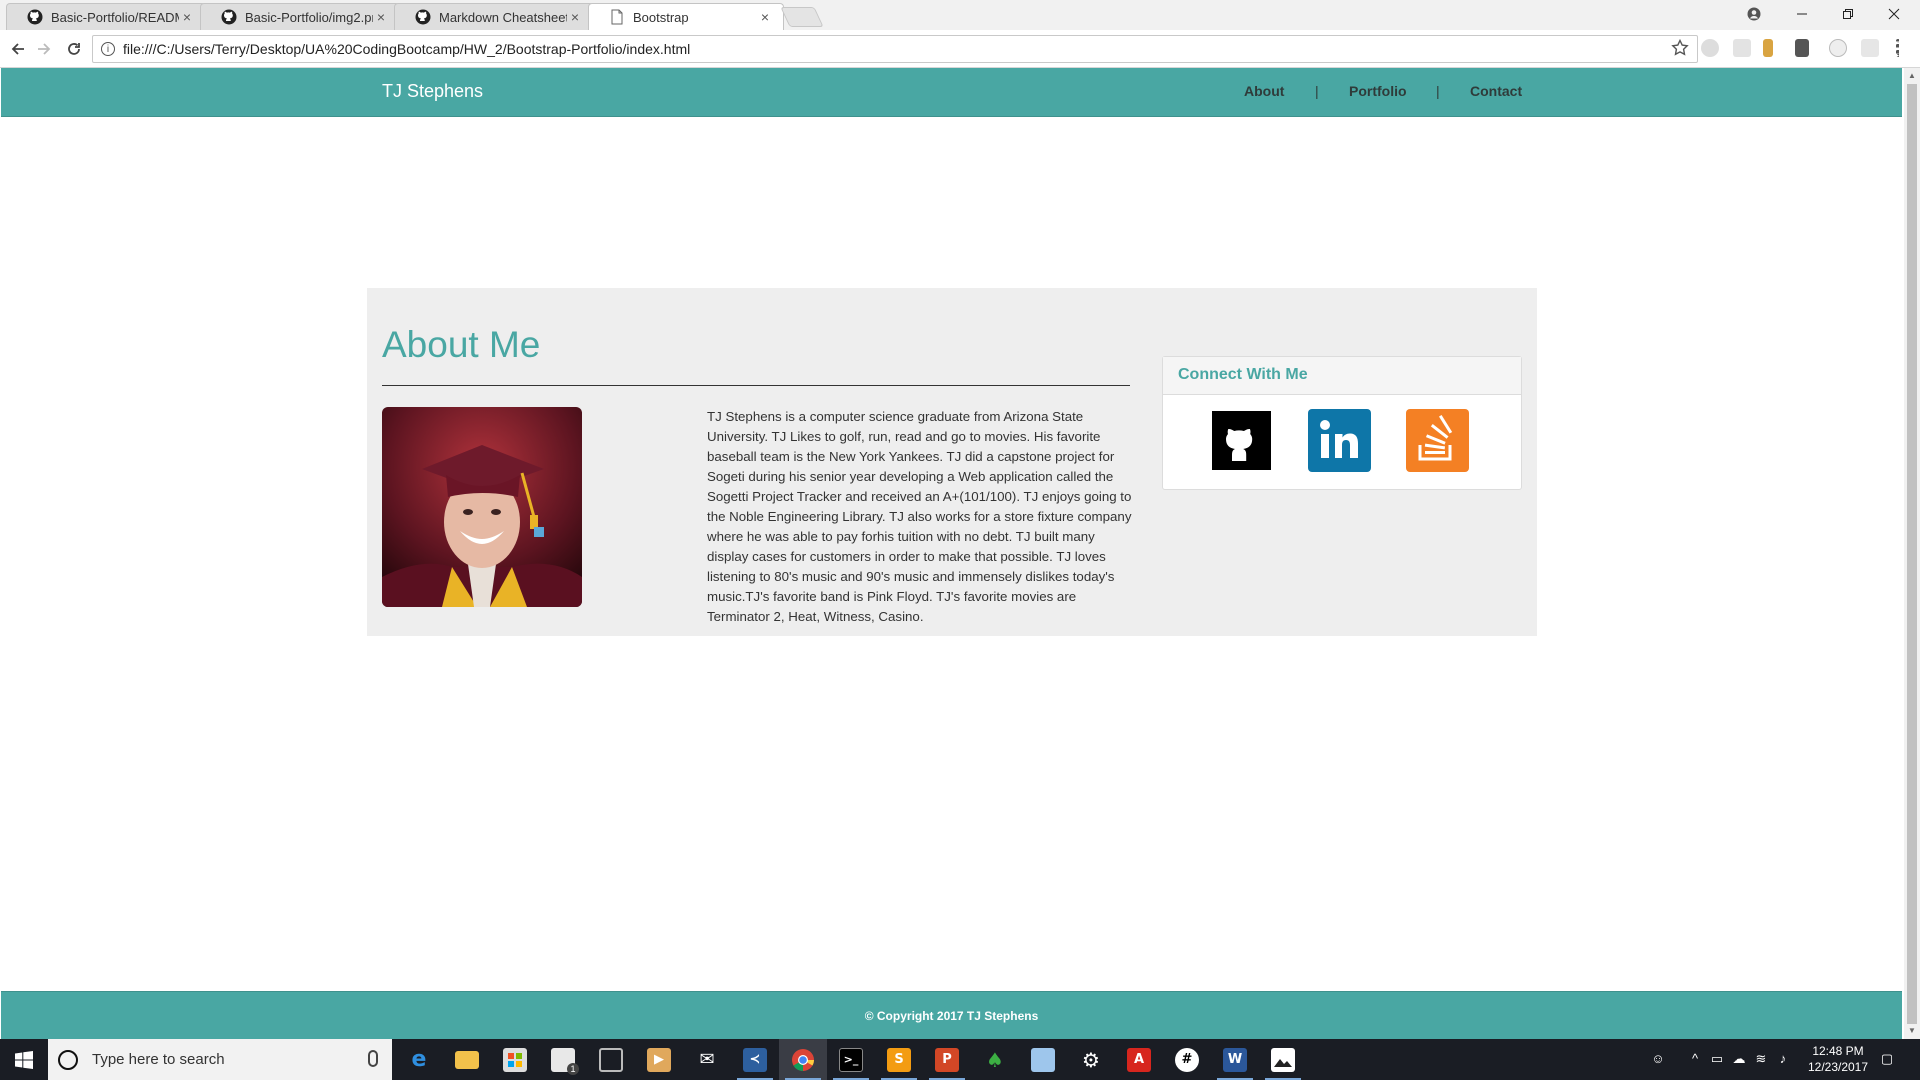 This screenshot has height=1080, width=1920. I want to click on taskbar-store, so click(515, 1059).